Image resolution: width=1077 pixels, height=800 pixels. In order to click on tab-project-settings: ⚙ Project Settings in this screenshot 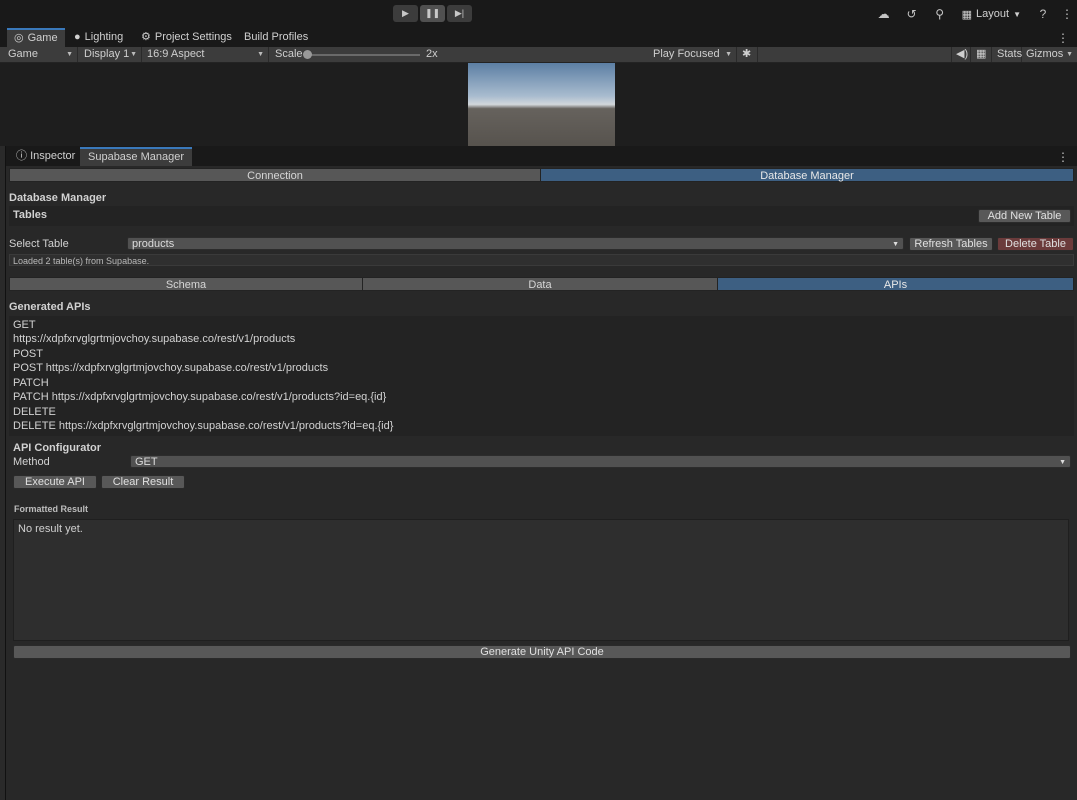, I will do `click(186, 37)`.